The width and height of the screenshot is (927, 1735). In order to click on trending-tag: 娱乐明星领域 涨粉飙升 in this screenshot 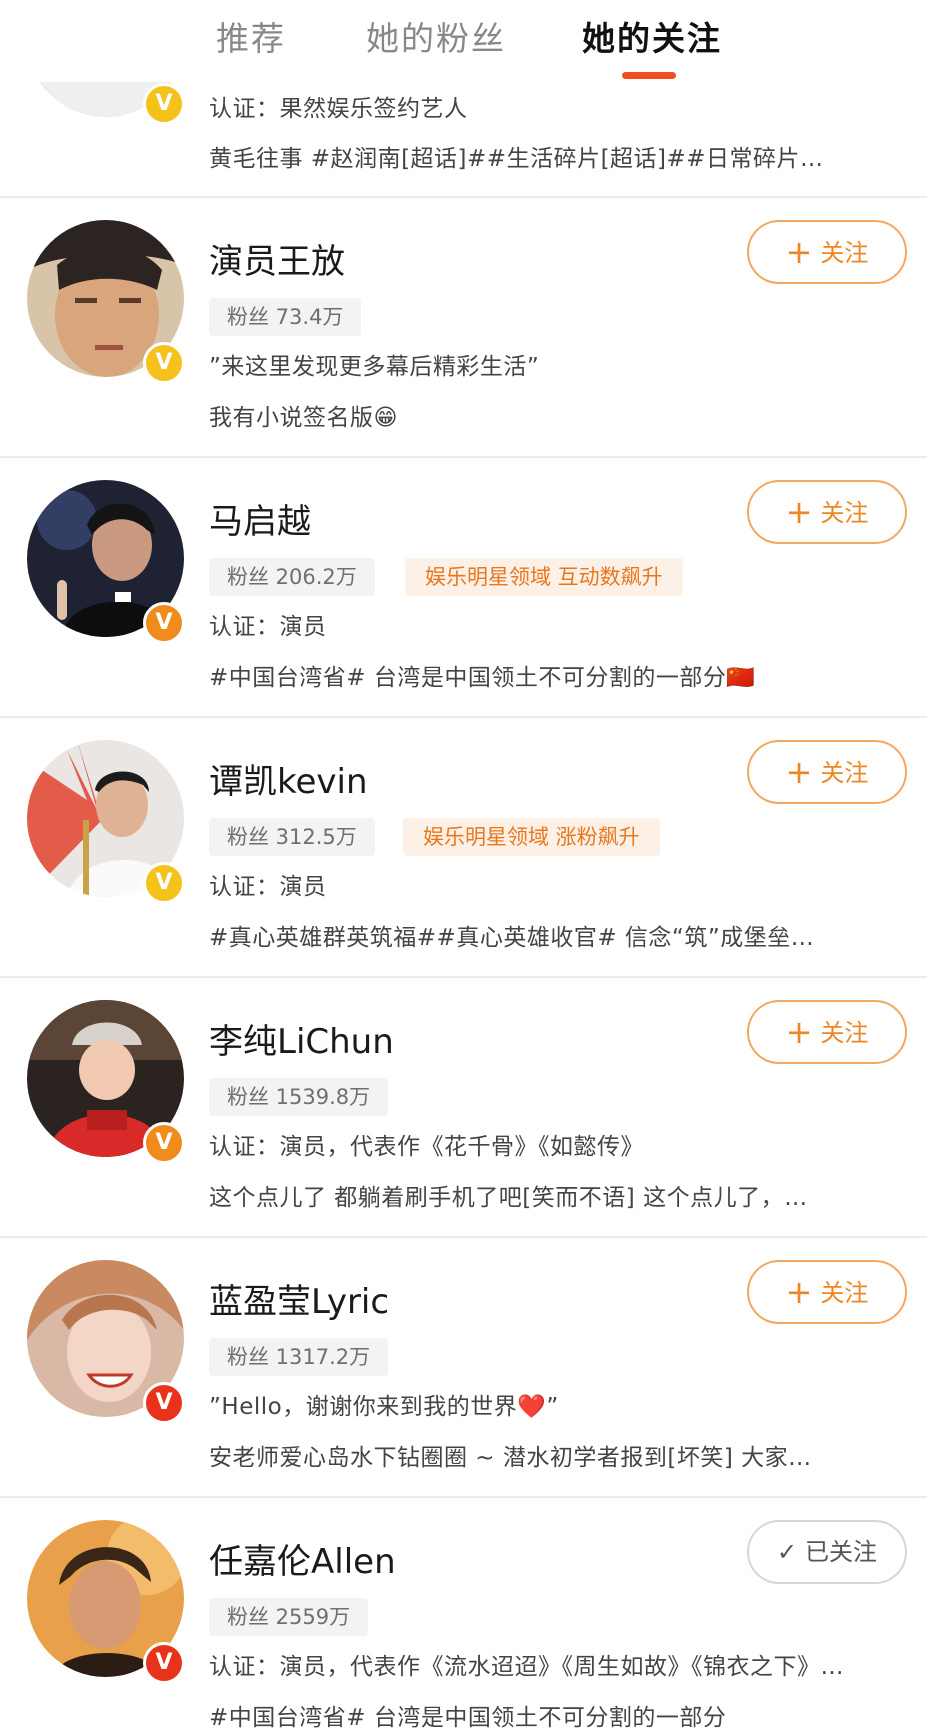, I will do `click(531, 837)`.